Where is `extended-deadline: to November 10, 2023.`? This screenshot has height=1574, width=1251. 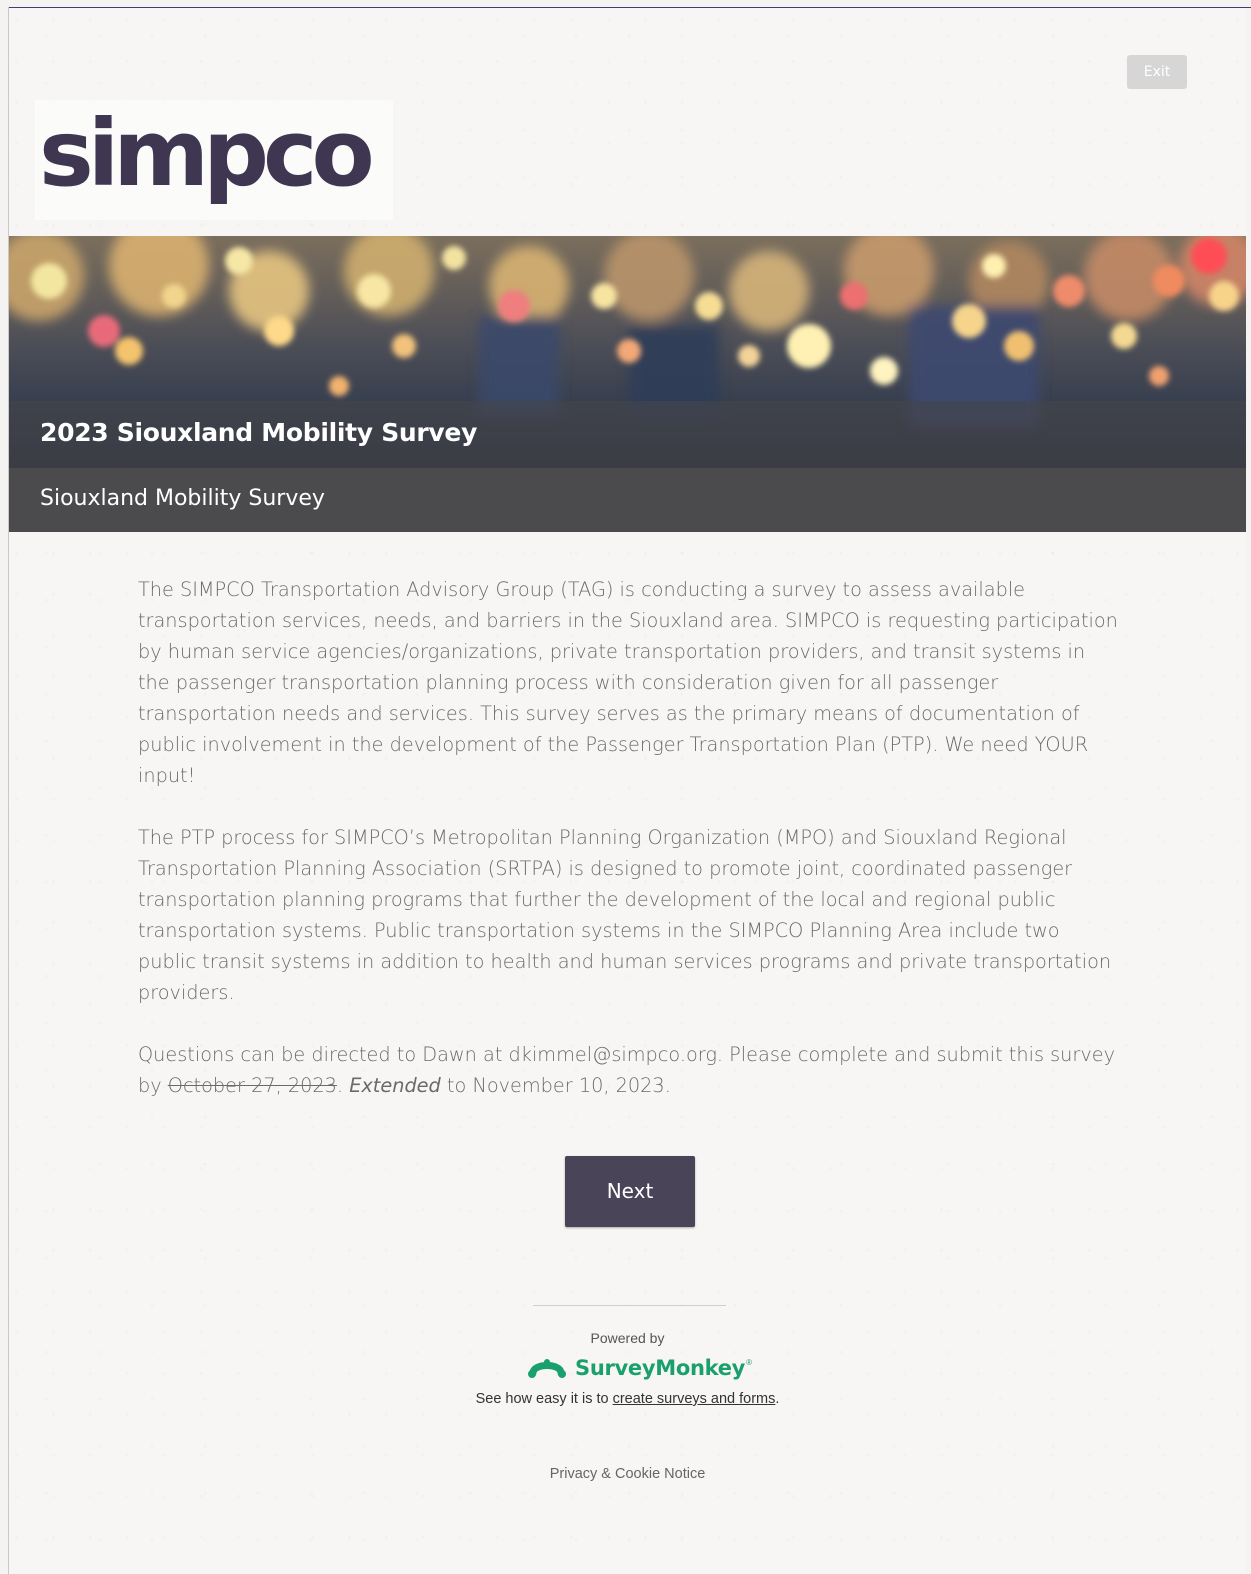 extended-deadline: to November 10, 2023. is located at coordinates (555, 1085).